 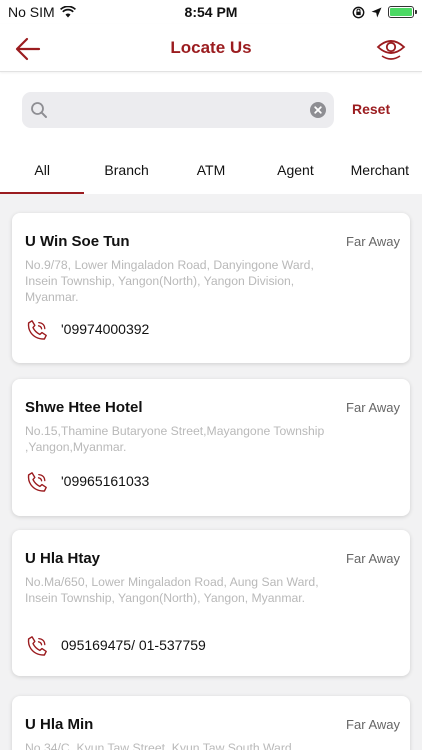 I want to click on location-arrow-icon, so click(x=376, y=12).